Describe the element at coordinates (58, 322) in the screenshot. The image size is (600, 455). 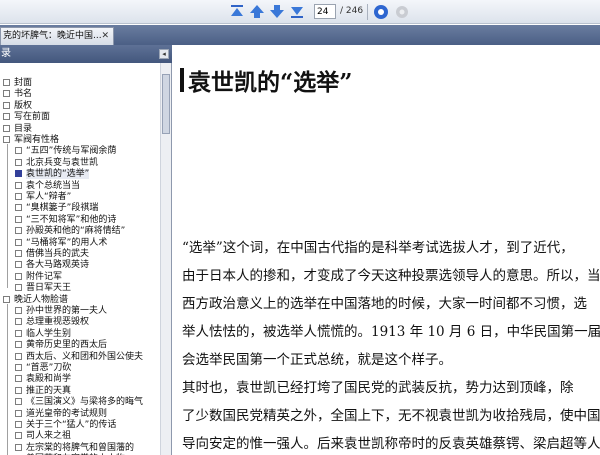
I see `toc-item-label: 总理重视恶毁权` at that location.